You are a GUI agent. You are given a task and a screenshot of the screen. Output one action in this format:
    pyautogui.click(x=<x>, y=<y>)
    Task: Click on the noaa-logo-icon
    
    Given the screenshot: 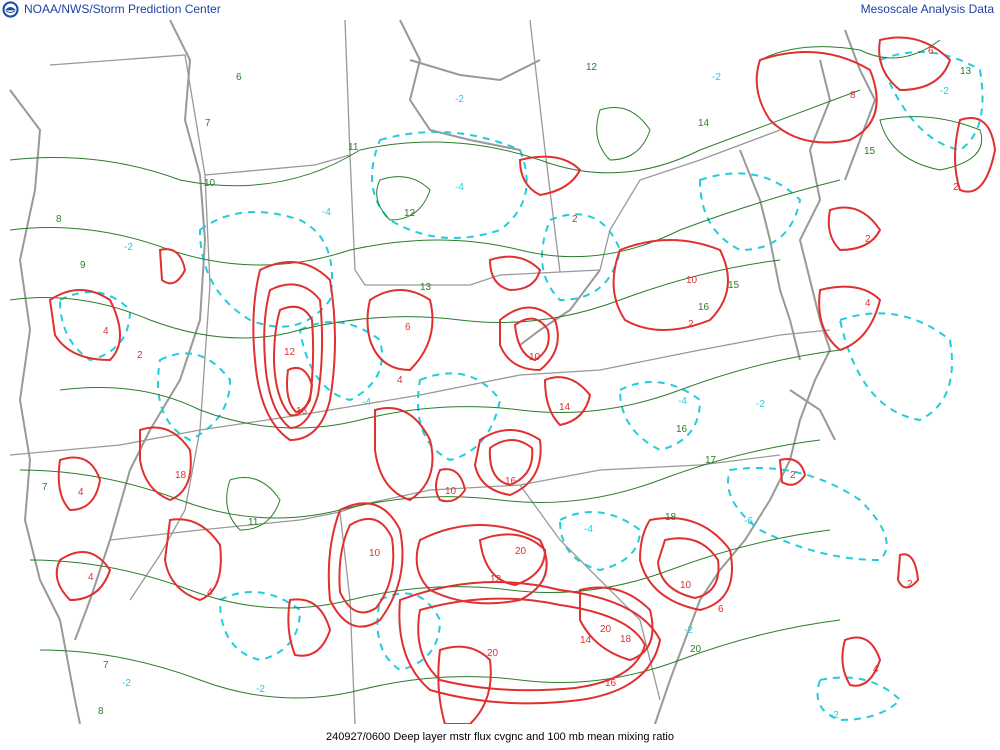 What is the action you would take?
    pyautogui.click(x=10, y=9)
    